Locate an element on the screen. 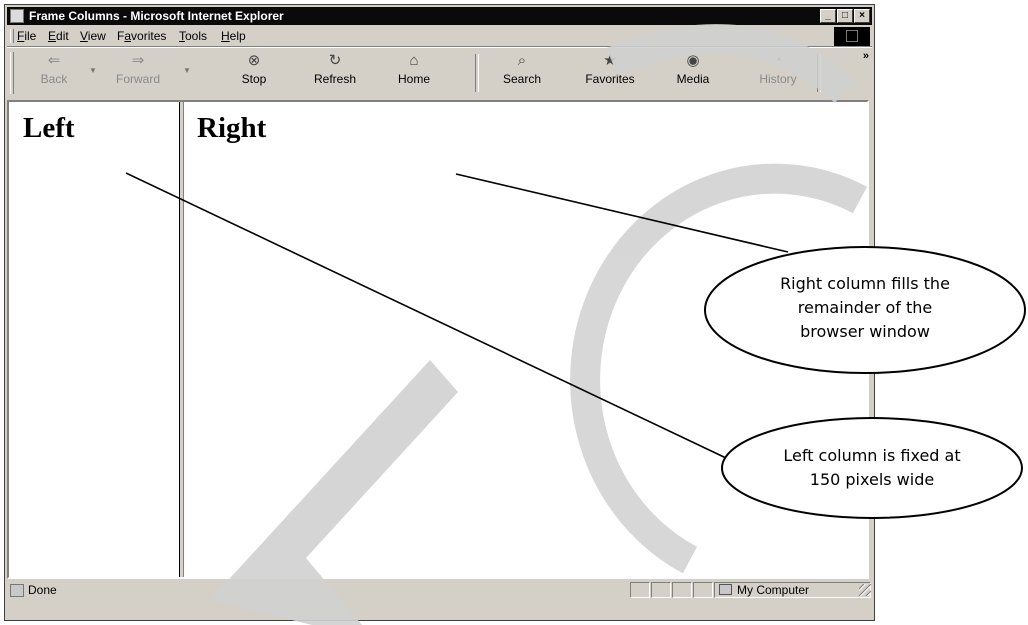 The height and width of the screenshot is (625, 1028). security-zone-label: My Computer is located at coordinates (773, 590).